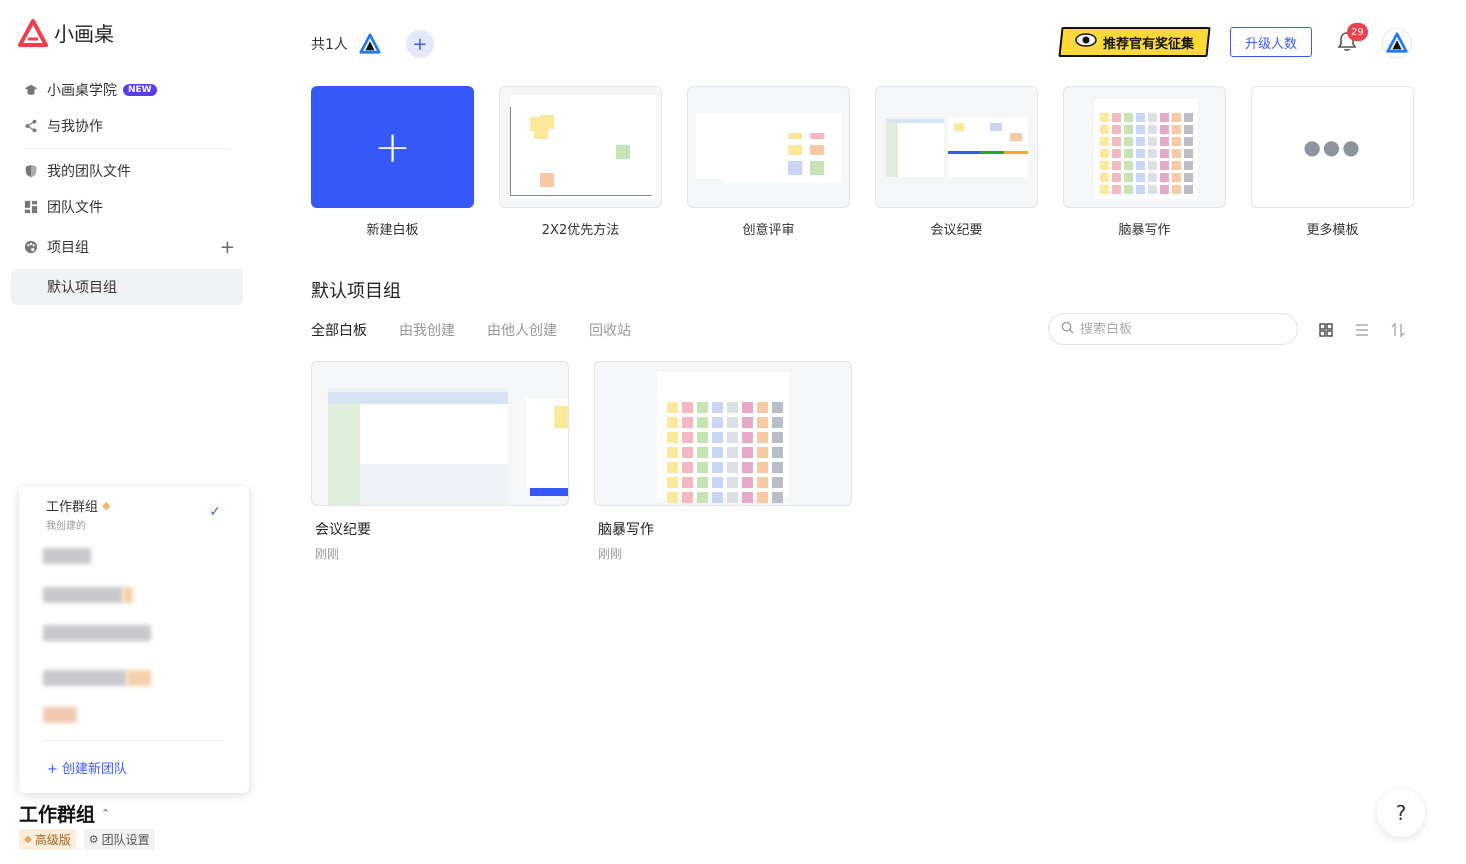 This screenshot has width=1466, height=864. Describe the element at coordinates (1134, 42) in the screenshot. I see `promo-banner: 推荐官有奖征集` at that location.